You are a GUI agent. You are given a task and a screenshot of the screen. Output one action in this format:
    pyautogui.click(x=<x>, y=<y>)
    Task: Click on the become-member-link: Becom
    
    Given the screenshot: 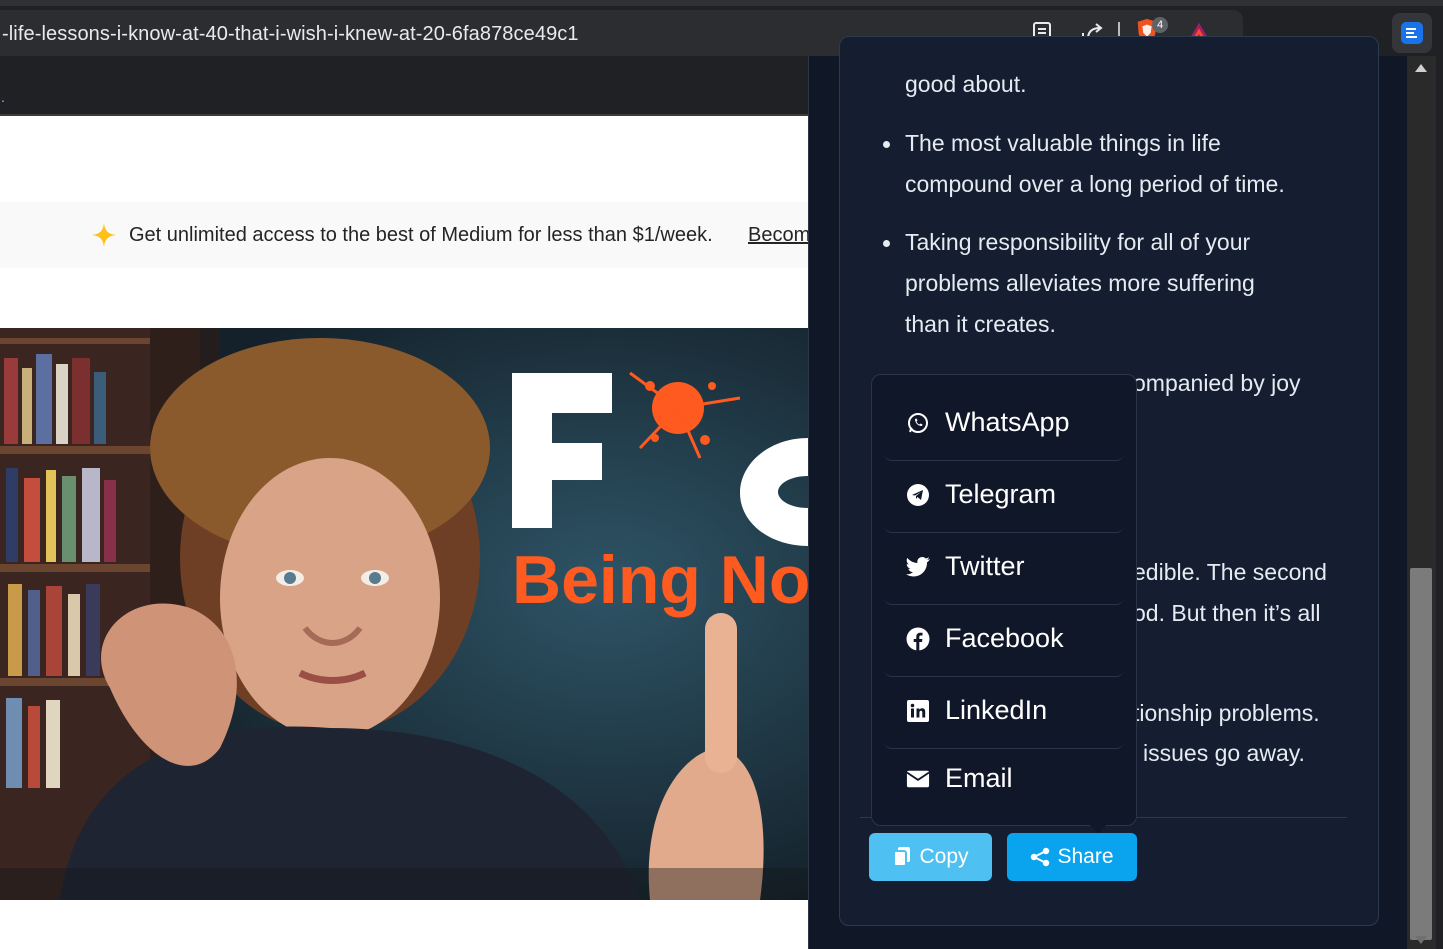 What is the action you would take?
    pyautogui.click(x=778, y=235)
    